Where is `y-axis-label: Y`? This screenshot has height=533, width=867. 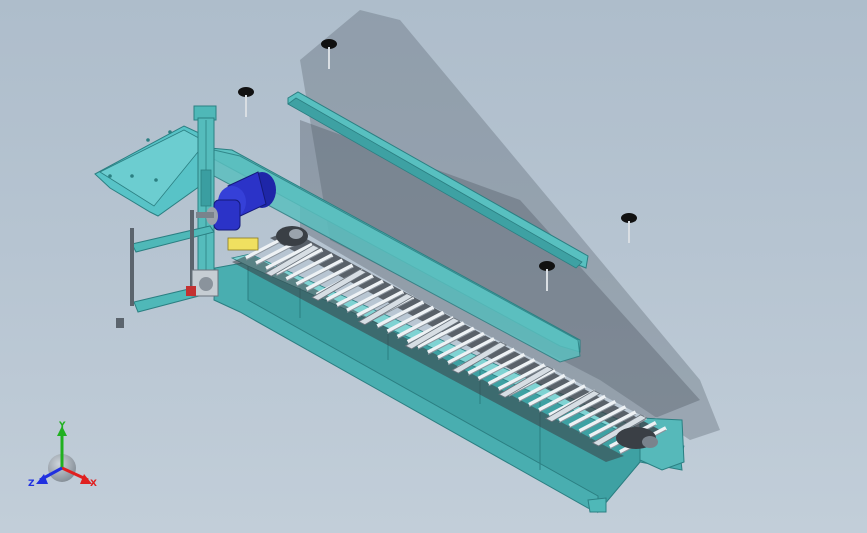 y-axis-label: Y is located at coordinates (62, 426).